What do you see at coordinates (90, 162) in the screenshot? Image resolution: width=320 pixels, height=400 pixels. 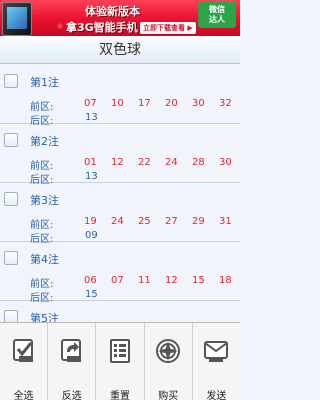 I see `front-number: 01` at bounding box center [90, 162].